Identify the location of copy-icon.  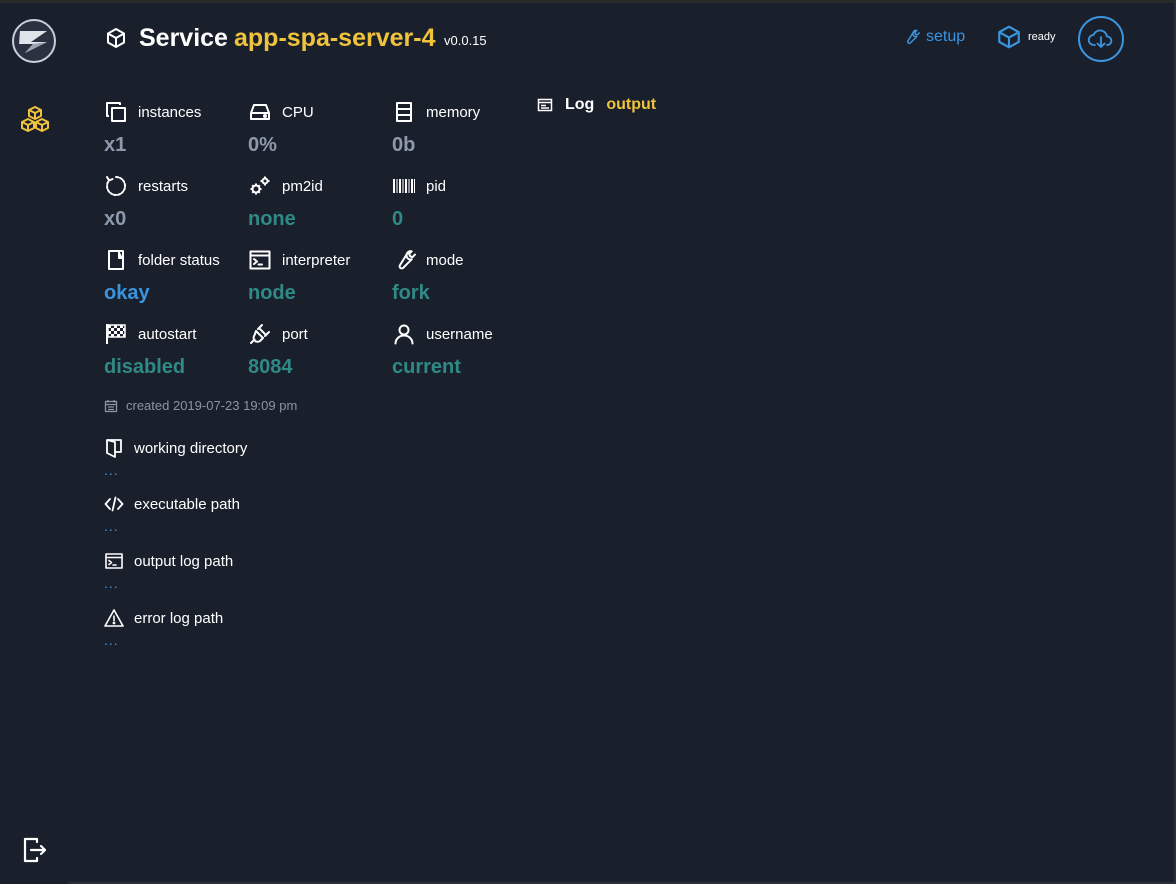
(116, 112).